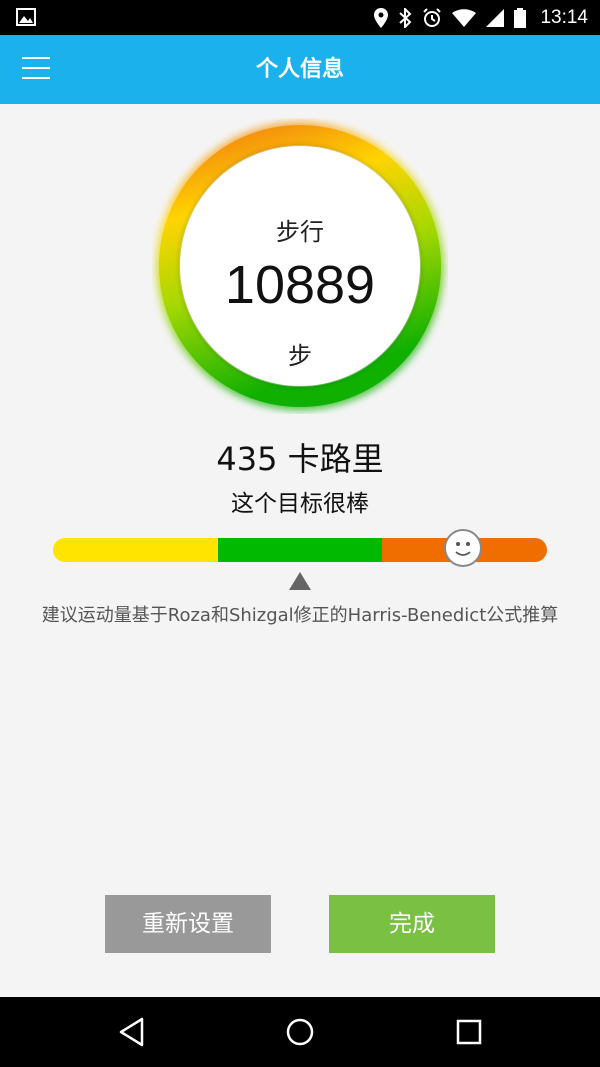 The height and width of the screenshot is (1067, 600). Describe the element at coordinates (300, 285) in the screenshot. I see `steps-value: 10889` at that location.